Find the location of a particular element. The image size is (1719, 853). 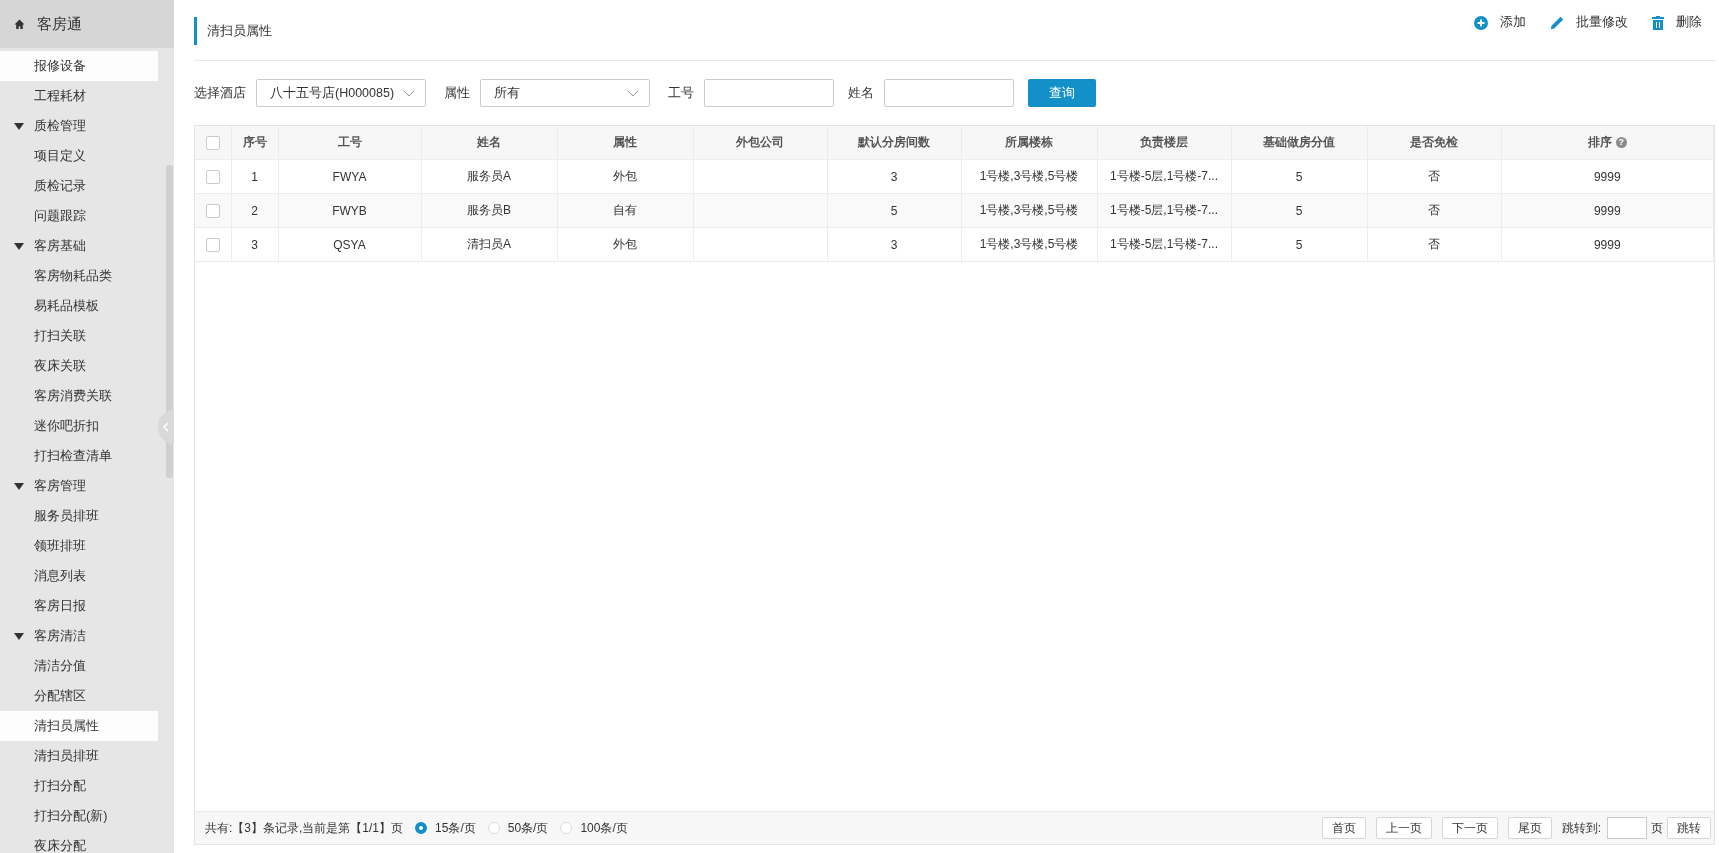

select-field: 八十五号店(H000085) is located at coordinates (341, 93).